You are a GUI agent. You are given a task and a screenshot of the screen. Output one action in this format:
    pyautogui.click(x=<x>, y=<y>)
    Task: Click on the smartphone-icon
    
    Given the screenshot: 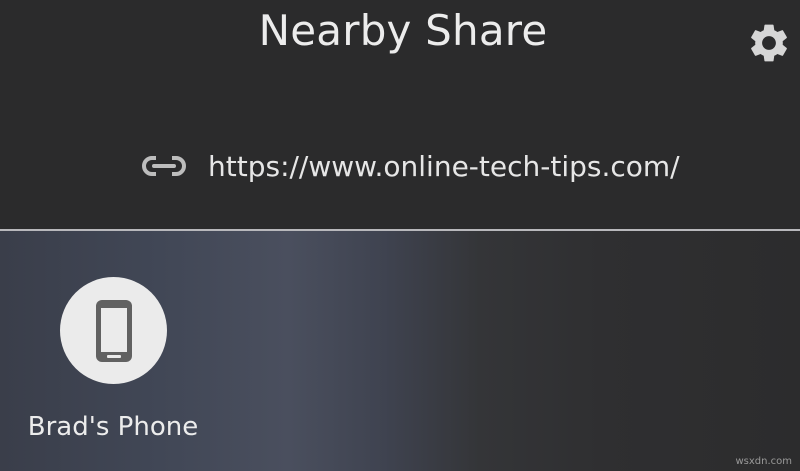 What is the action you would take?
    pyautogui.click(x=113, y=330)
    